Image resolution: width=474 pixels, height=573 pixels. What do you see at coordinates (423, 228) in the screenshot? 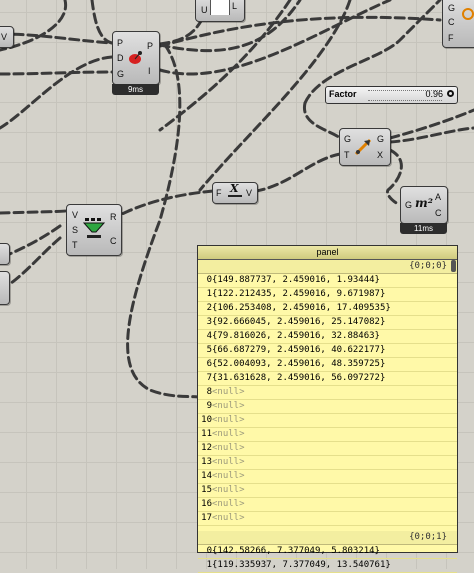
I see `timer-label: 11ms` at bounding box center [423, 228].